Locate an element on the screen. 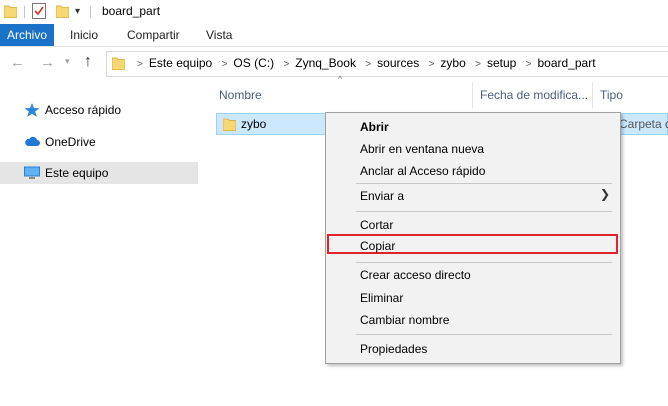 This screenshot has width=668, height=406. column-headers: Nombre Fecha de modifica... Tipo is located at coordinates (440, 95).